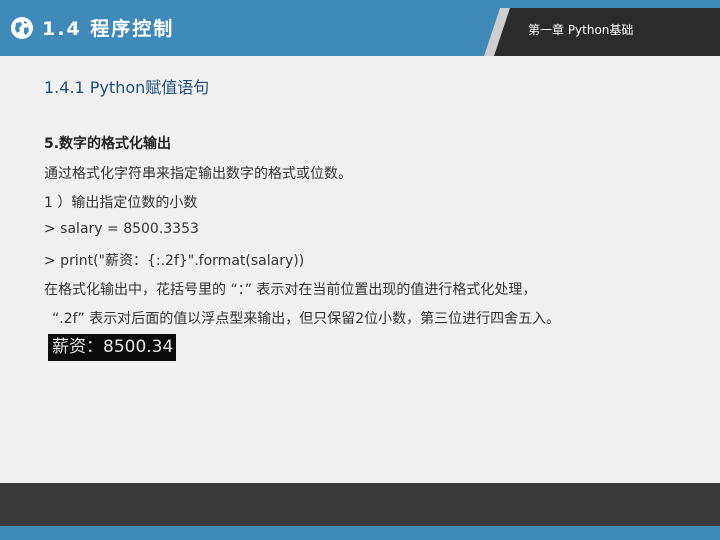 The image size is (720, 540). Describe the element at coordinates (127, 87) in the screenshot. I see `slide-subtitle: 1.4.1 Python赋值语句` at that location.